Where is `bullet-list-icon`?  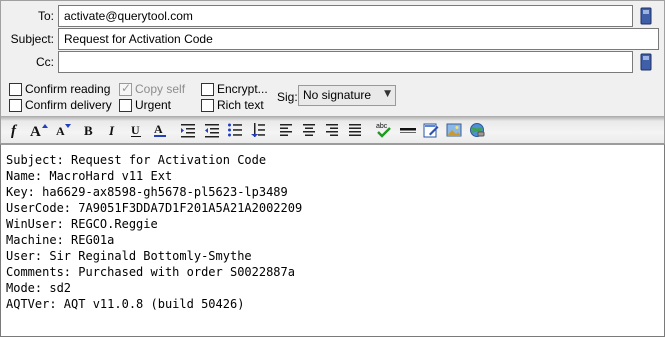
bullet-list-icon is located at coordinates (235, 130).